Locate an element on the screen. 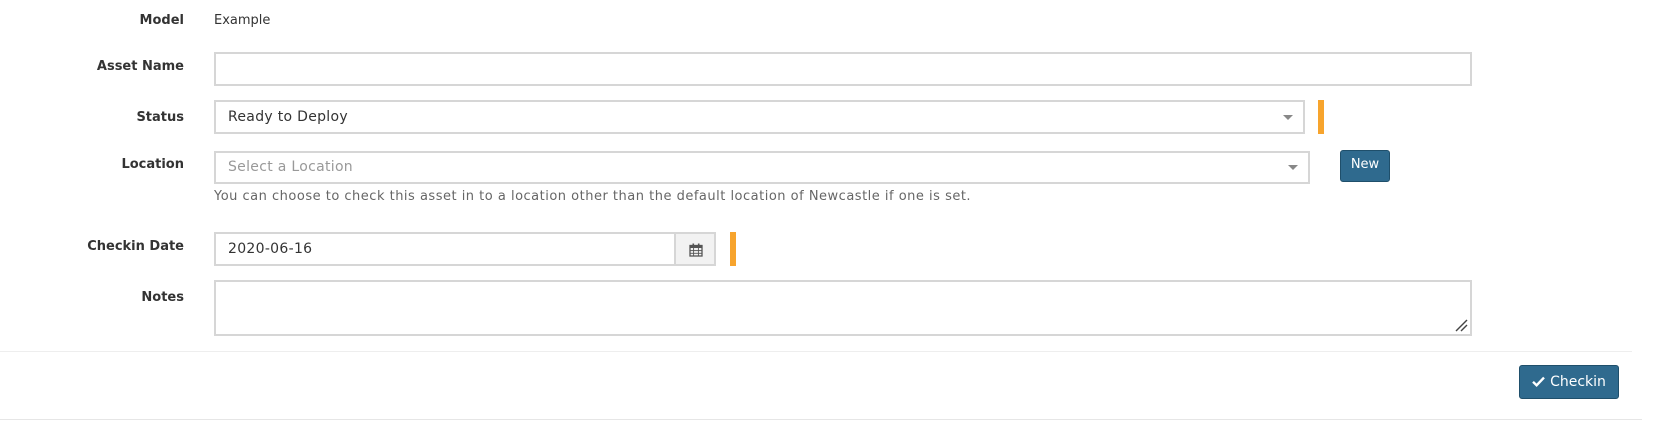 The height and width of the screenshot is (422, 1658). location-label: Location is located at coordinates (152, 164).